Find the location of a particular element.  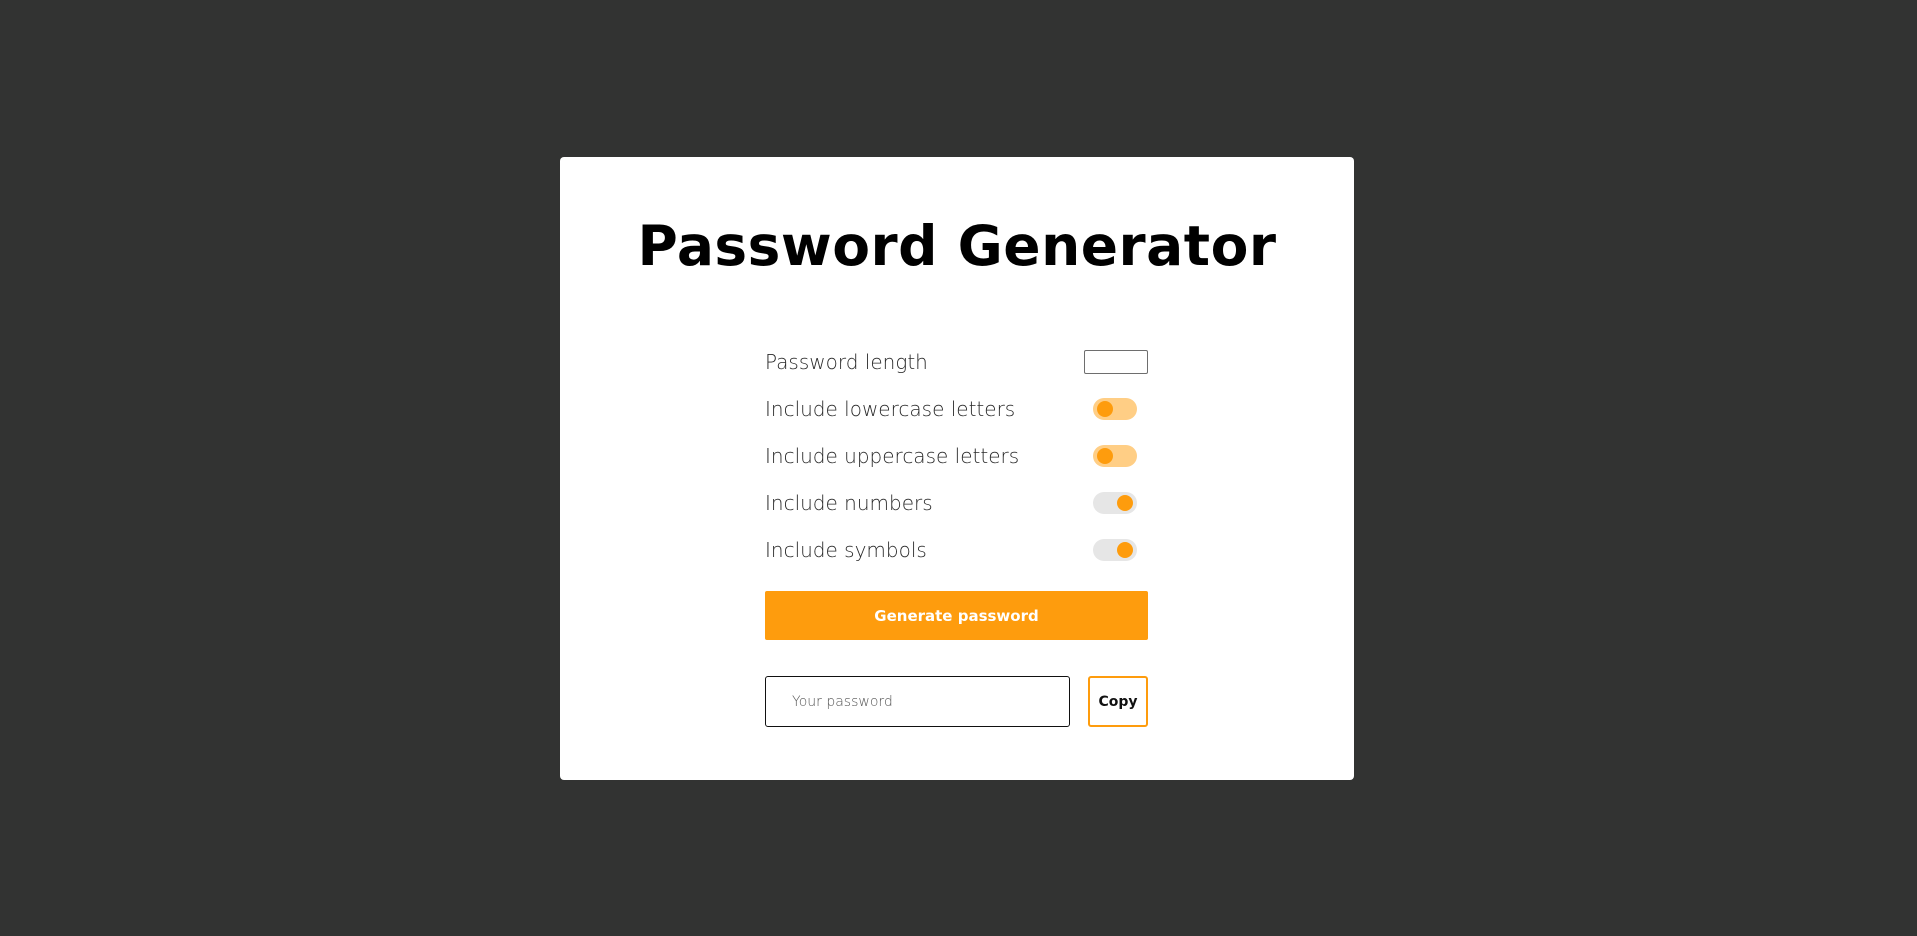

setting-row-uppercase: Include uppercase letters is located at coordinates (956, 455).